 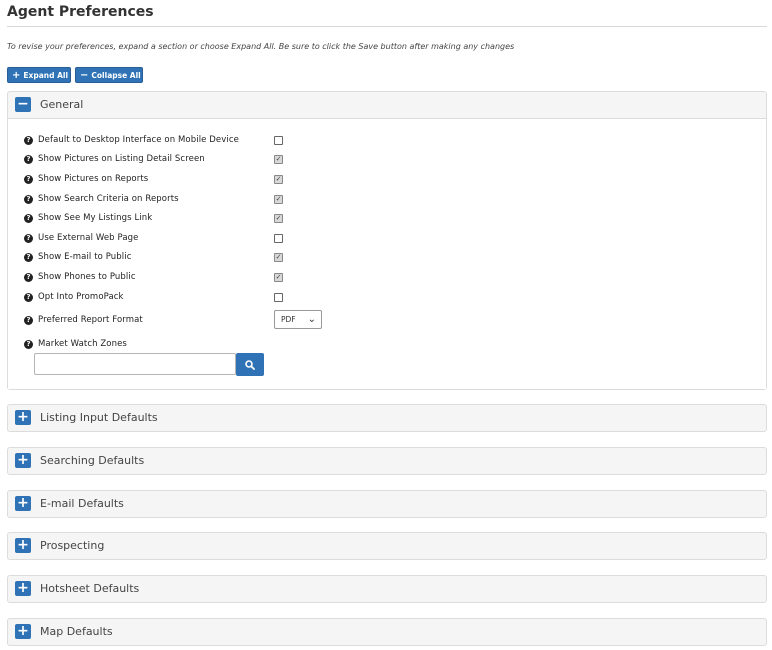 I want to click on setting-checkbox-desktop-interface, so click(x=278, y=140).